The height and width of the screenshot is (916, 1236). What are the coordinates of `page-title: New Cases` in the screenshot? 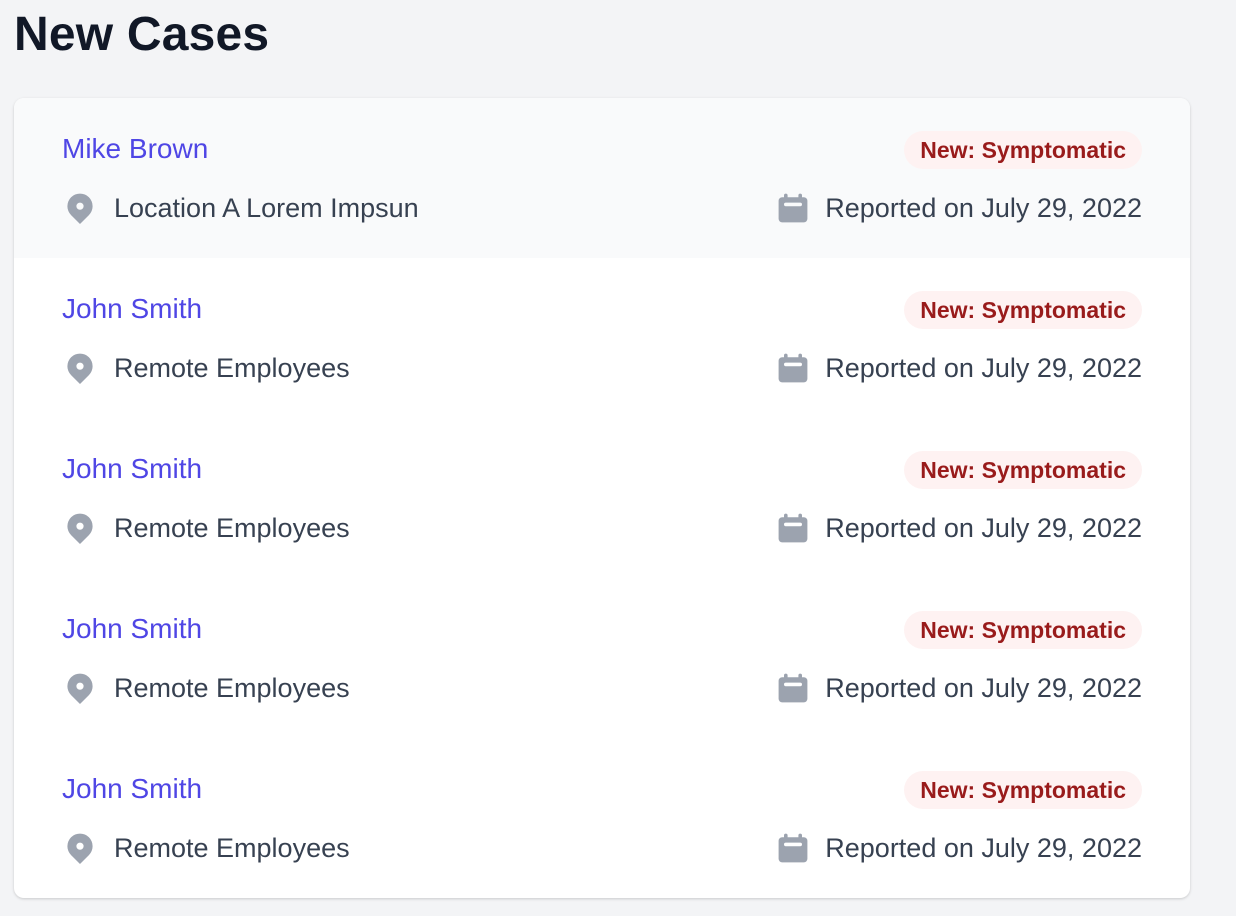 It's located at (142, 34).